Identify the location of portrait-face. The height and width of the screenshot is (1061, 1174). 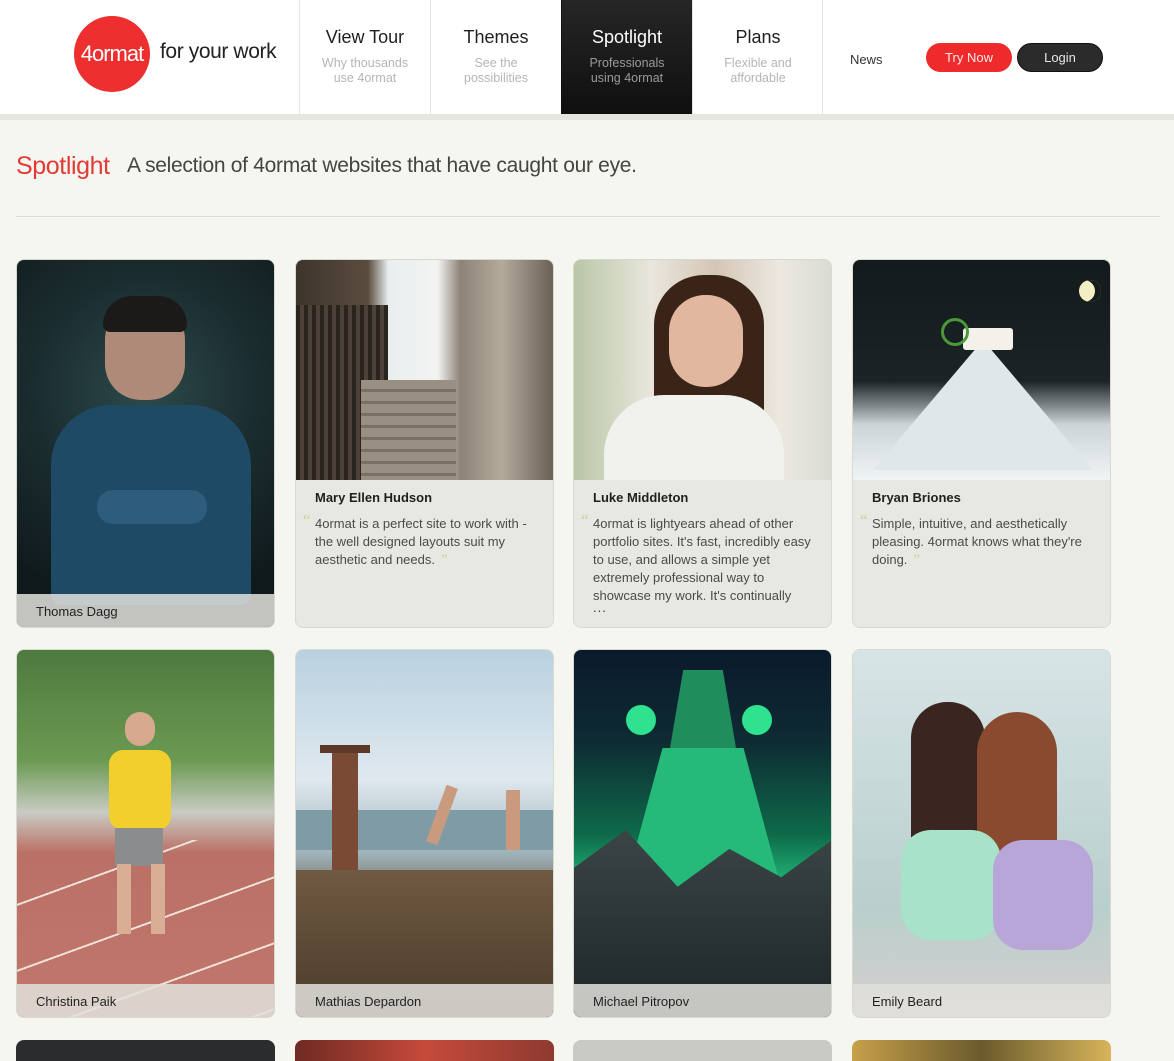
(706, 341).